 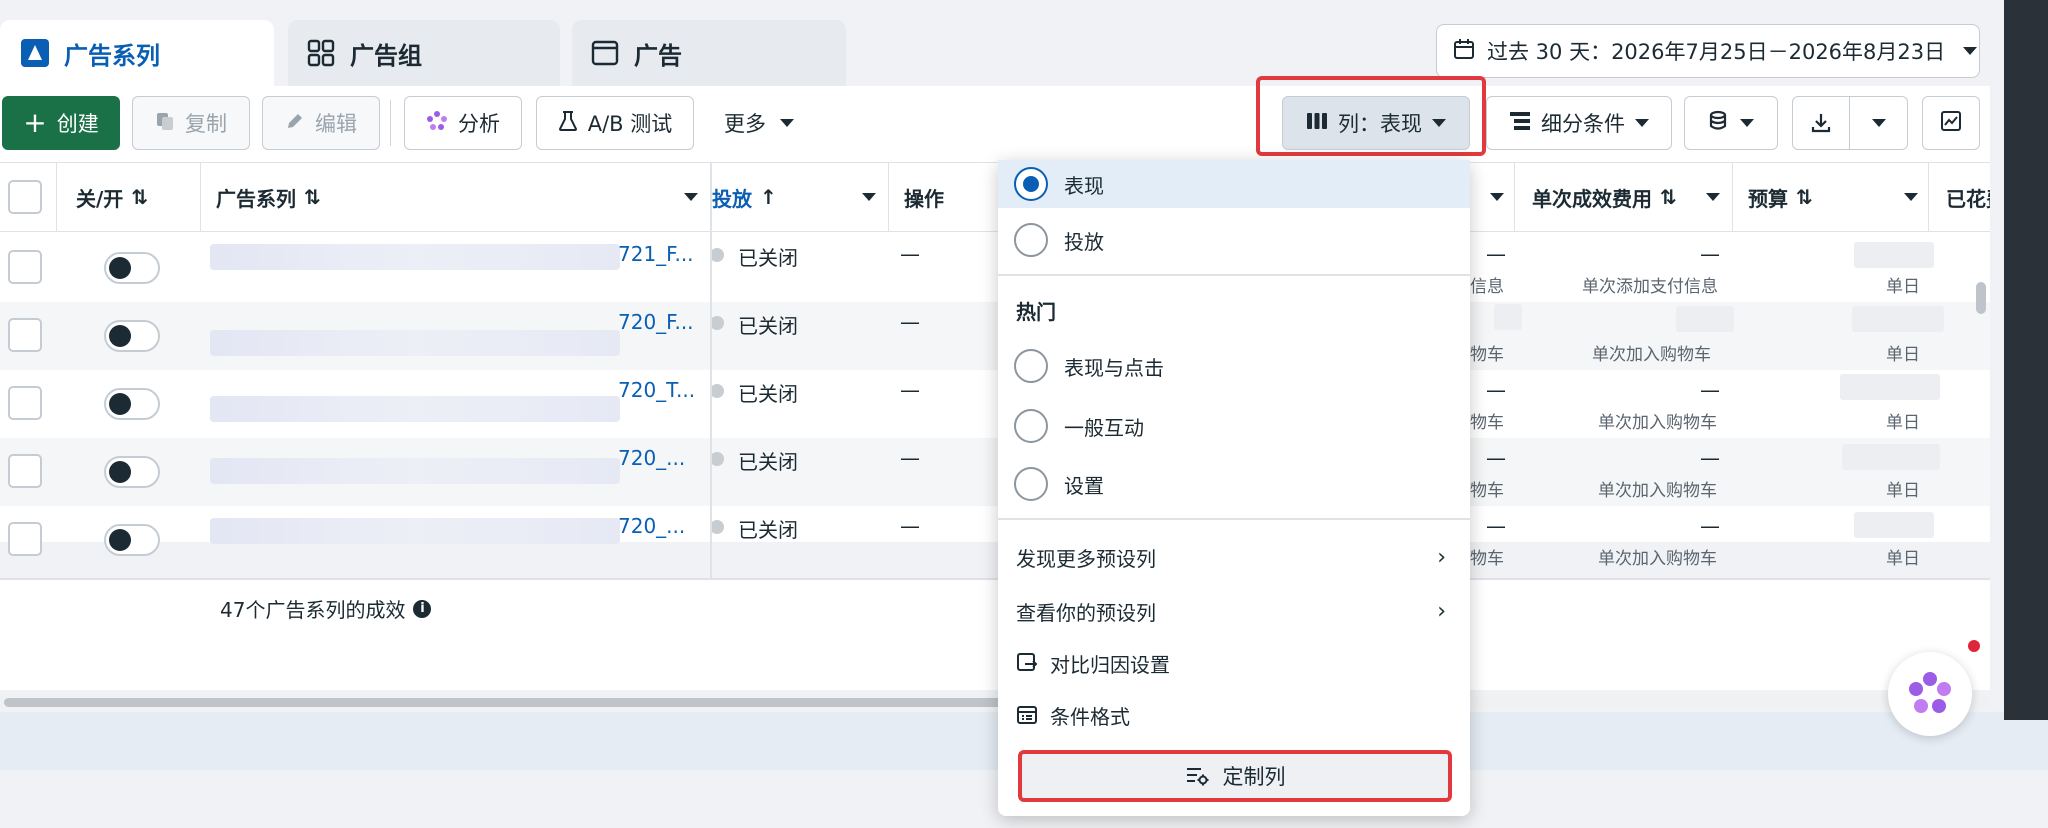 I want to click on tab-ads: 广告, so click(x=709, y=53).